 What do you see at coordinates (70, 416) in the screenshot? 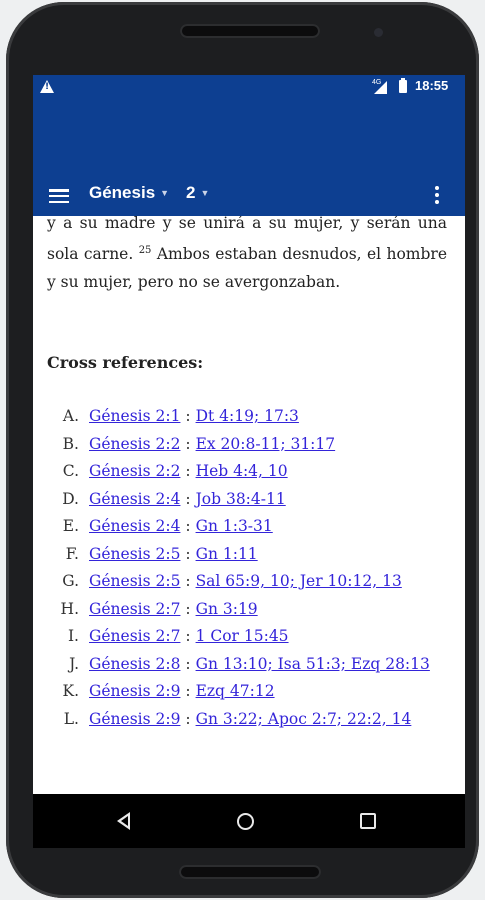
I see `reference-letter: A.` at bounding box center [70, 416].